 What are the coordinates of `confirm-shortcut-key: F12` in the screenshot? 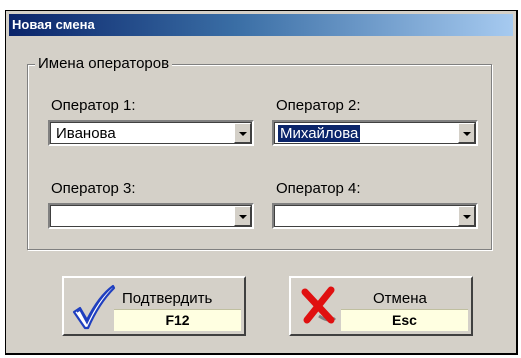 It's located at (177, 320).